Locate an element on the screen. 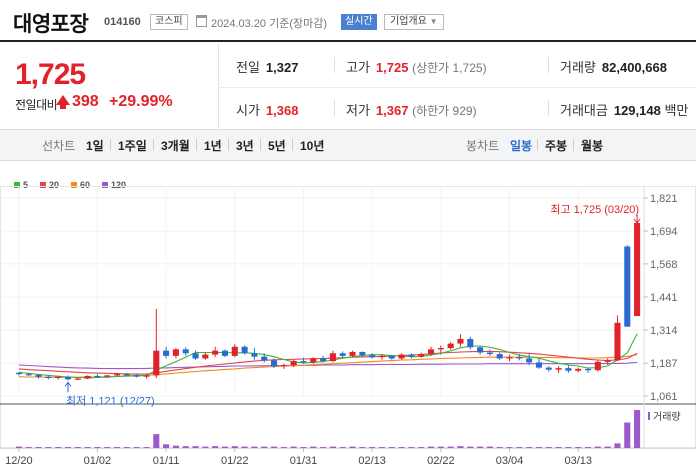 Image resolution: width=696 pixels, height=475 pixels. calendar-icon is located at coordinates (201, 21).